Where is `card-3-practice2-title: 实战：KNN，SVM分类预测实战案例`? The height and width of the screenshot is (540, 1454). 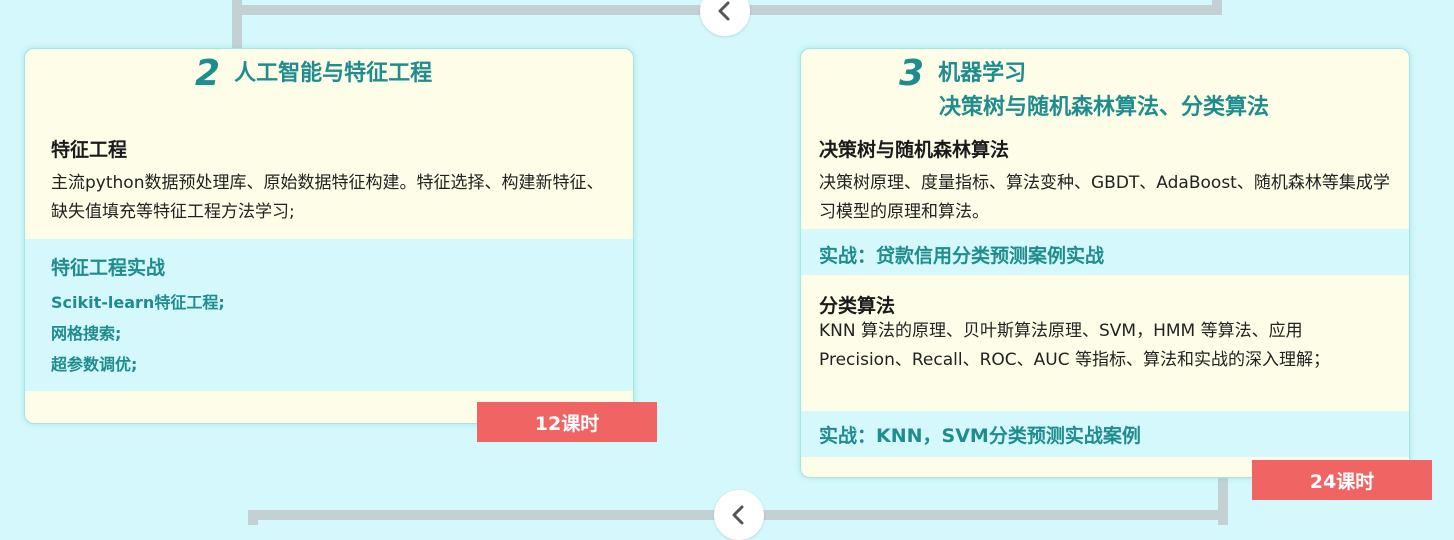 card-3-practice2-title: 实战：KNN，SVM分类预测实战案例 is located at coordinates (980, 436).